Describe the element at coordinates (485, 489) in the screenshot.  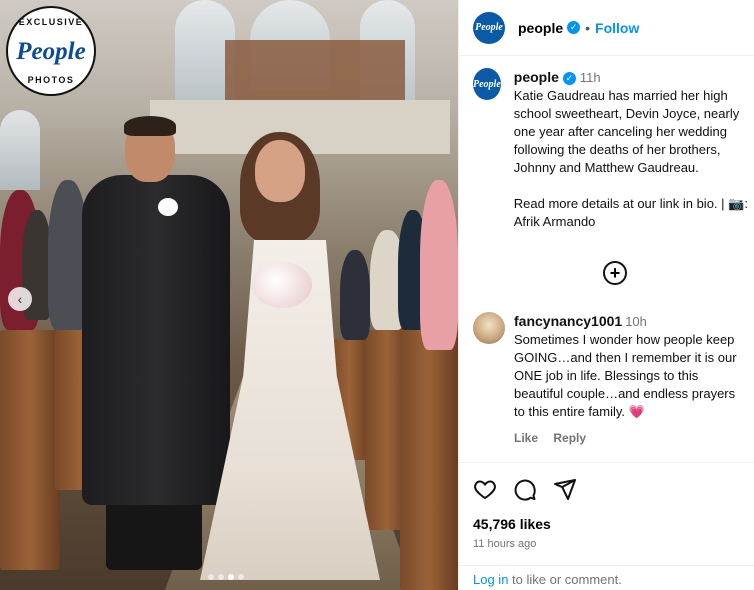
I see `heart-icon` at that location.